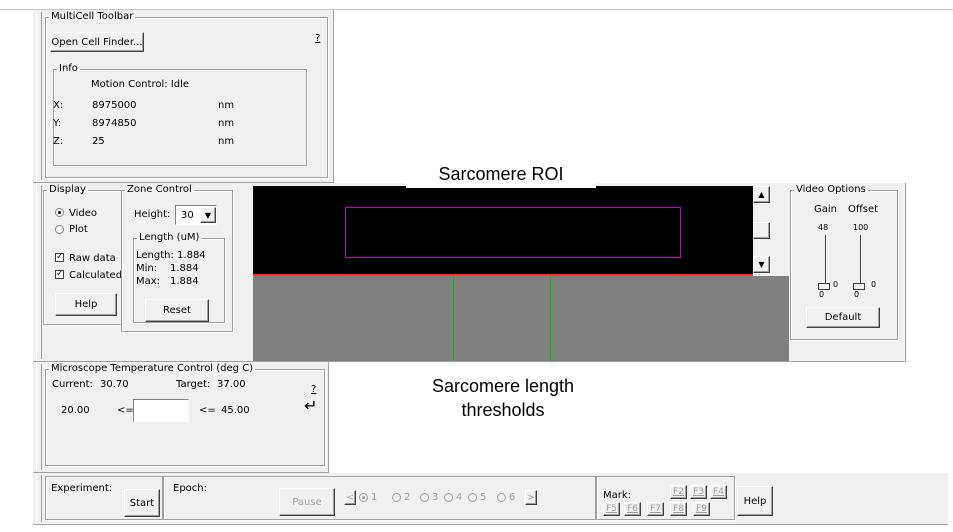 The image size is (953, 532). What do you see at coordinates (207, 410) in the screenshot?
I see `le-2: <=` at bounding box center [207, 410].